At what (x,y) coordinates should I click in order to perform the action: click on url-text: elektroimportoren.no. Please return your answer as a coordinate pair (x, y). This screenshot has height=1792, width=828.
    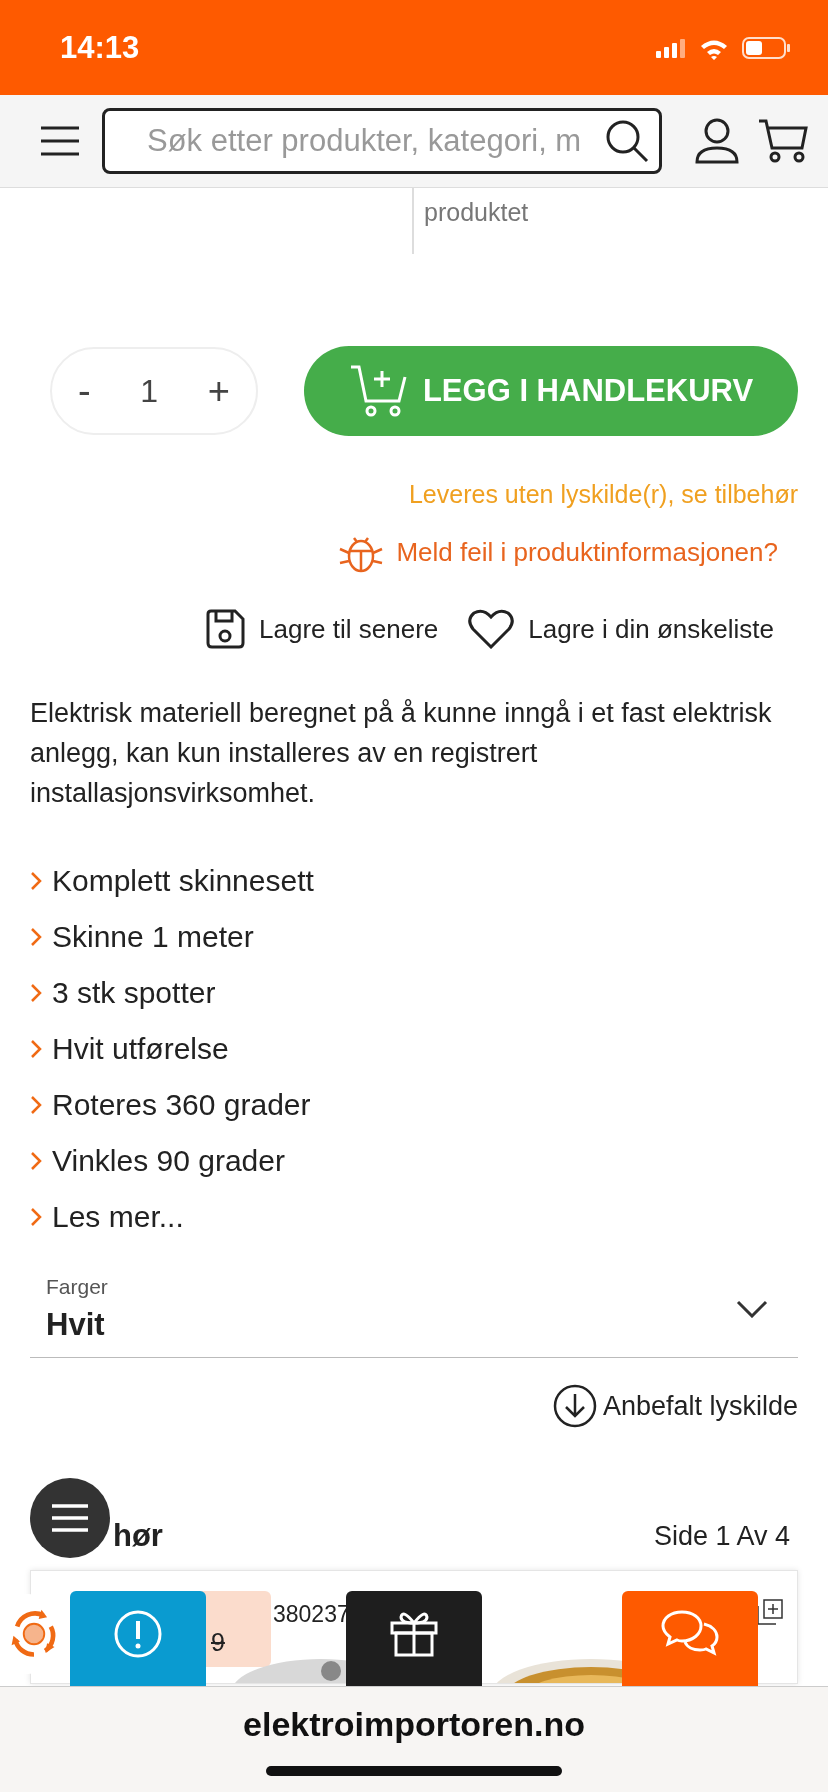
    Looking at the image, I should click on (414, 1724).